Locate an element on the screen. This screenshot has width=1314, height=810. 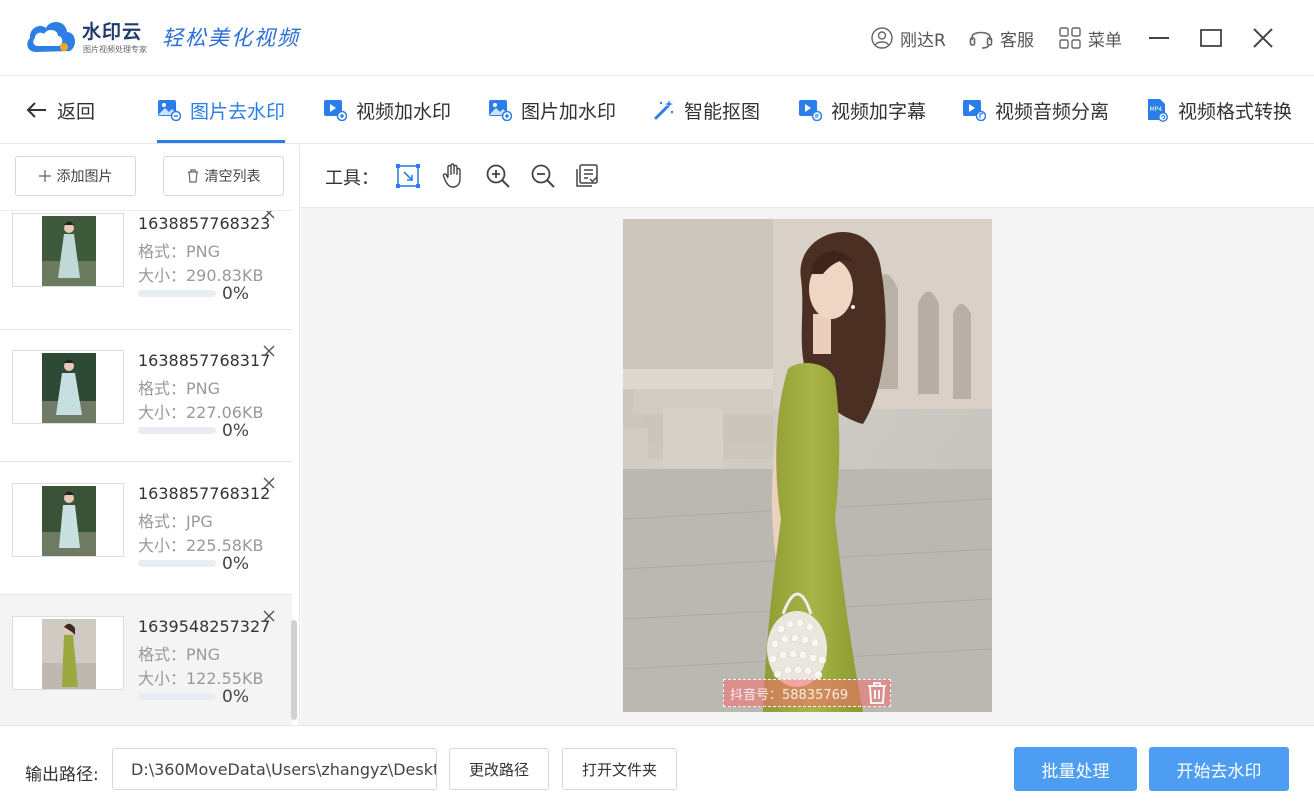
compare-tool is located at coordinates (588, 176).